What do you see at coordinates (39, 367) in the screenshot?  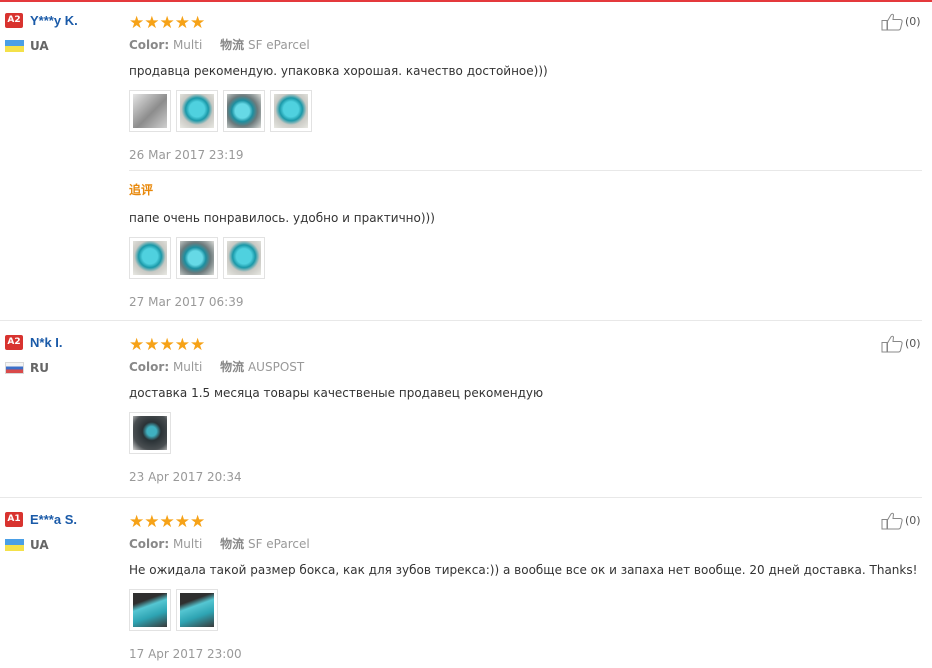 I see `country-code: RU` at bounding box center [39, 367].